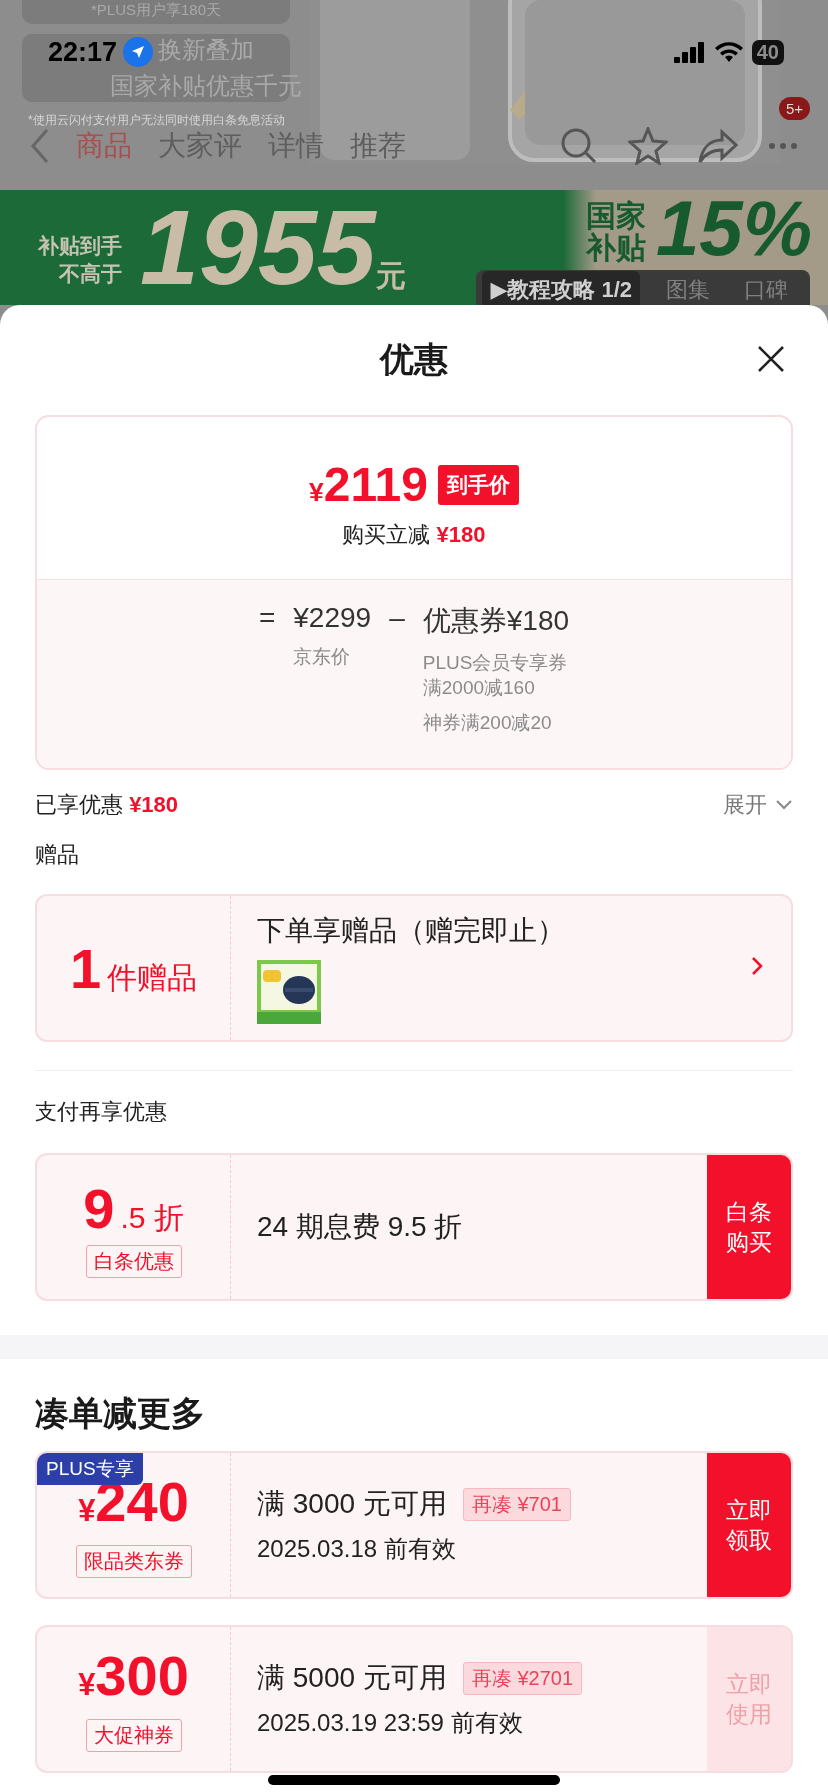 Image resolution: width=828 pixels, height=1792 pixels. I want to click on section-heading: 支付再享优惠, so click(101, 1112).